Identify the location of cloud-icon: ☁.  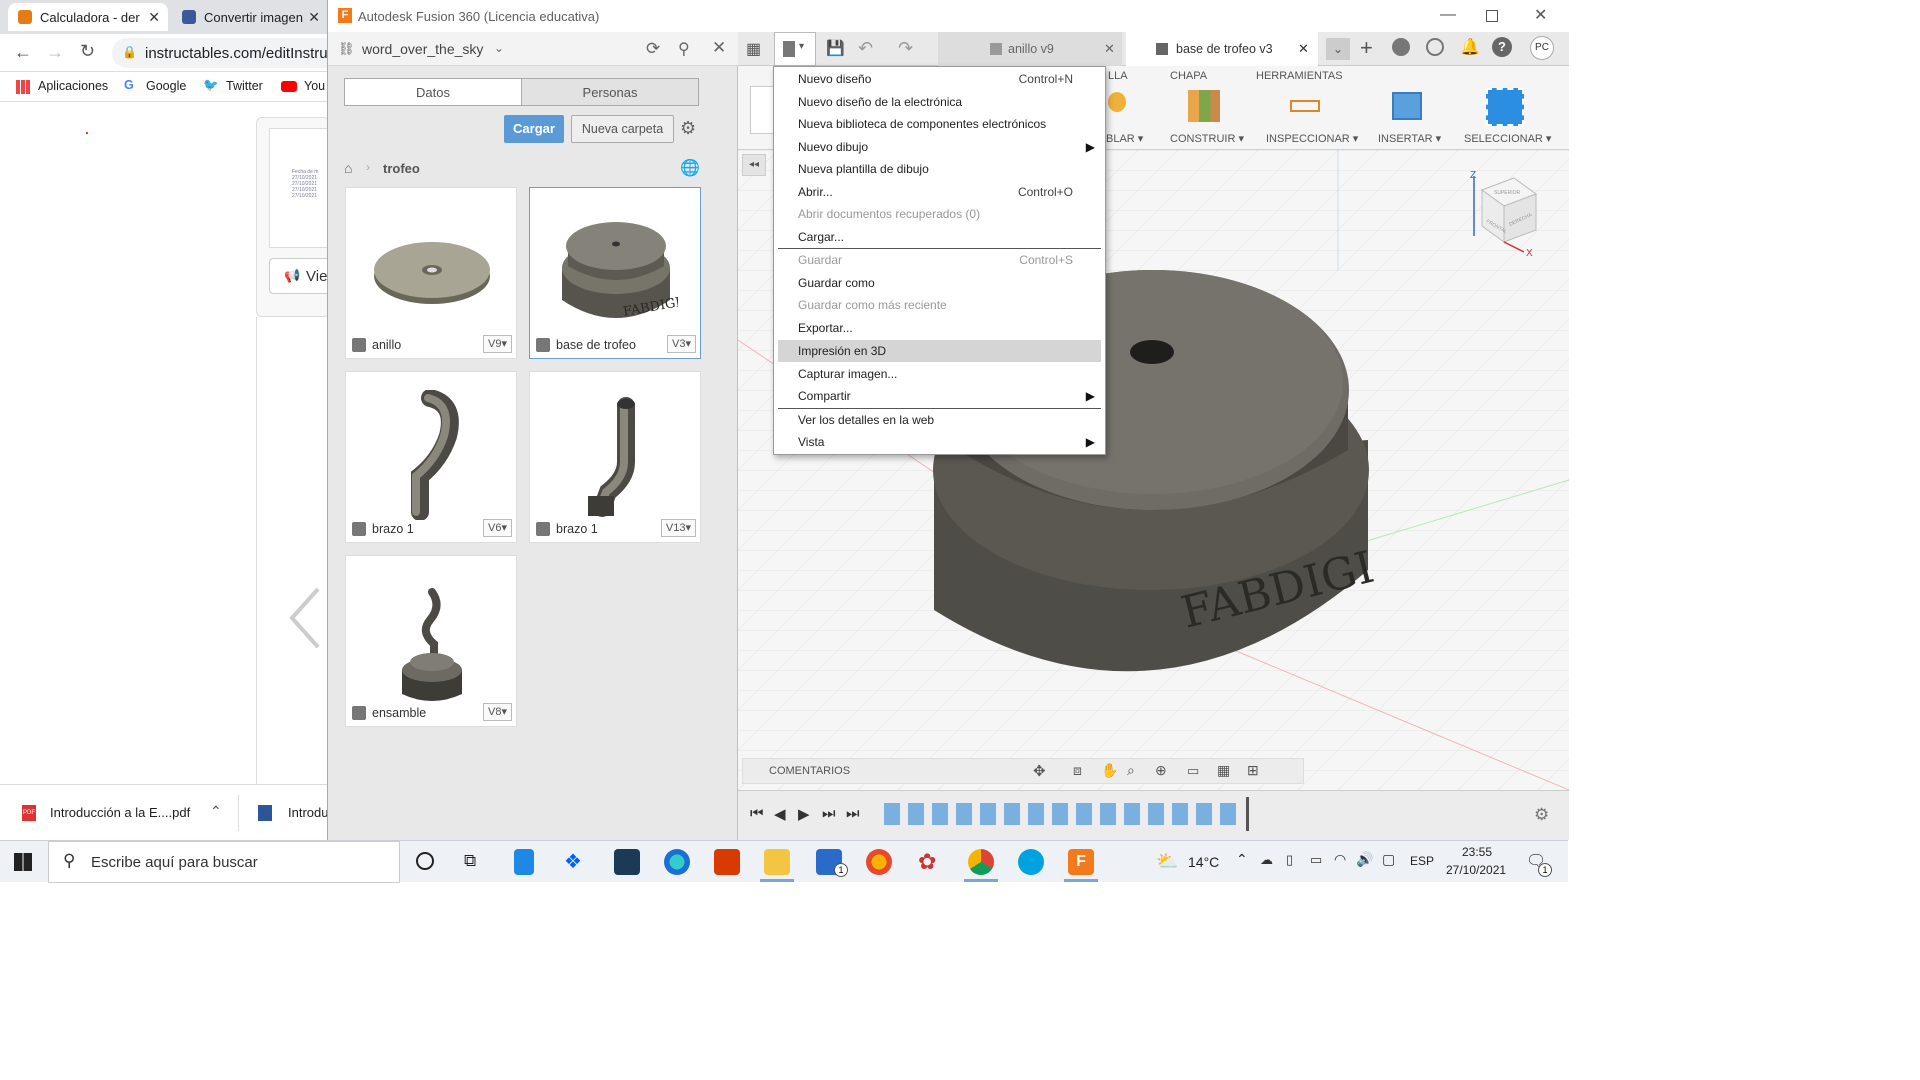
(1266, 860).